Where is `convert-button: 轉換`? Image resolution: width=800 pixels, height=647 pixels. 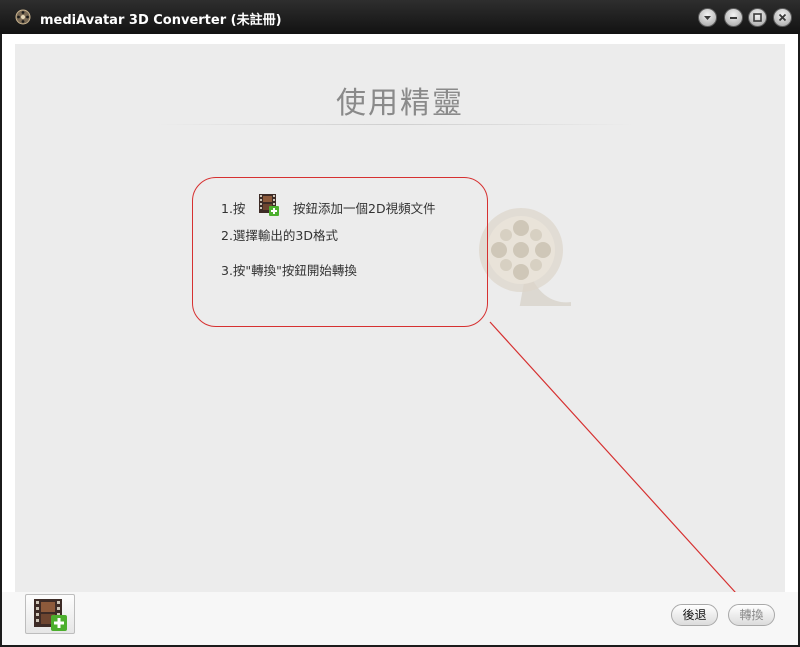 convert-button: 轉換 is located at coordinates (751, 615).